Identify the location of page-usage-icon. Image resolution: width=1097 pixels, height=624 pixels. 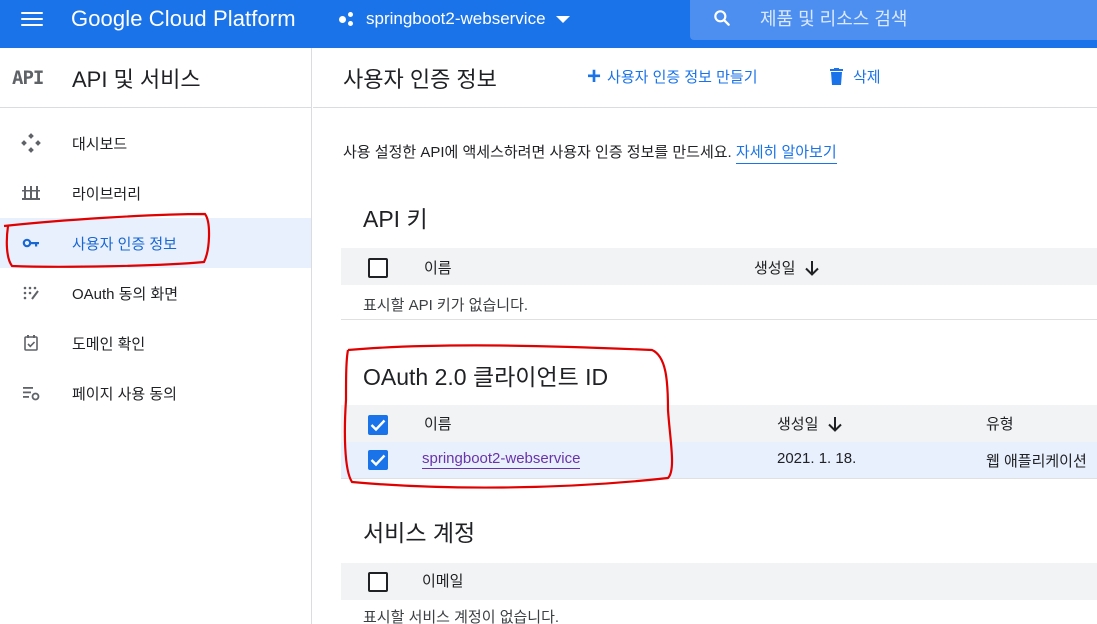
(31, 393).